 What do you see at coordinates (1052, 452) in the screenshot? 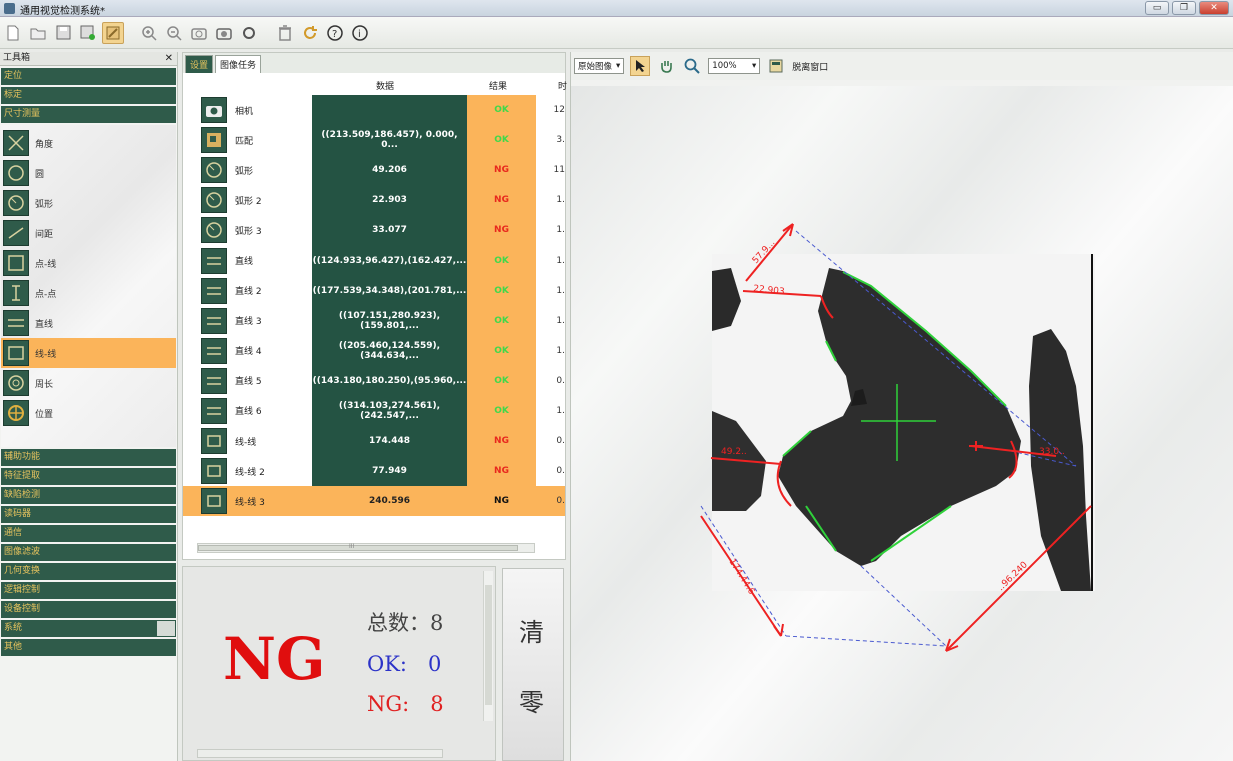
I see `measure-label: 33.0..` at bounding box center [1052, 452].